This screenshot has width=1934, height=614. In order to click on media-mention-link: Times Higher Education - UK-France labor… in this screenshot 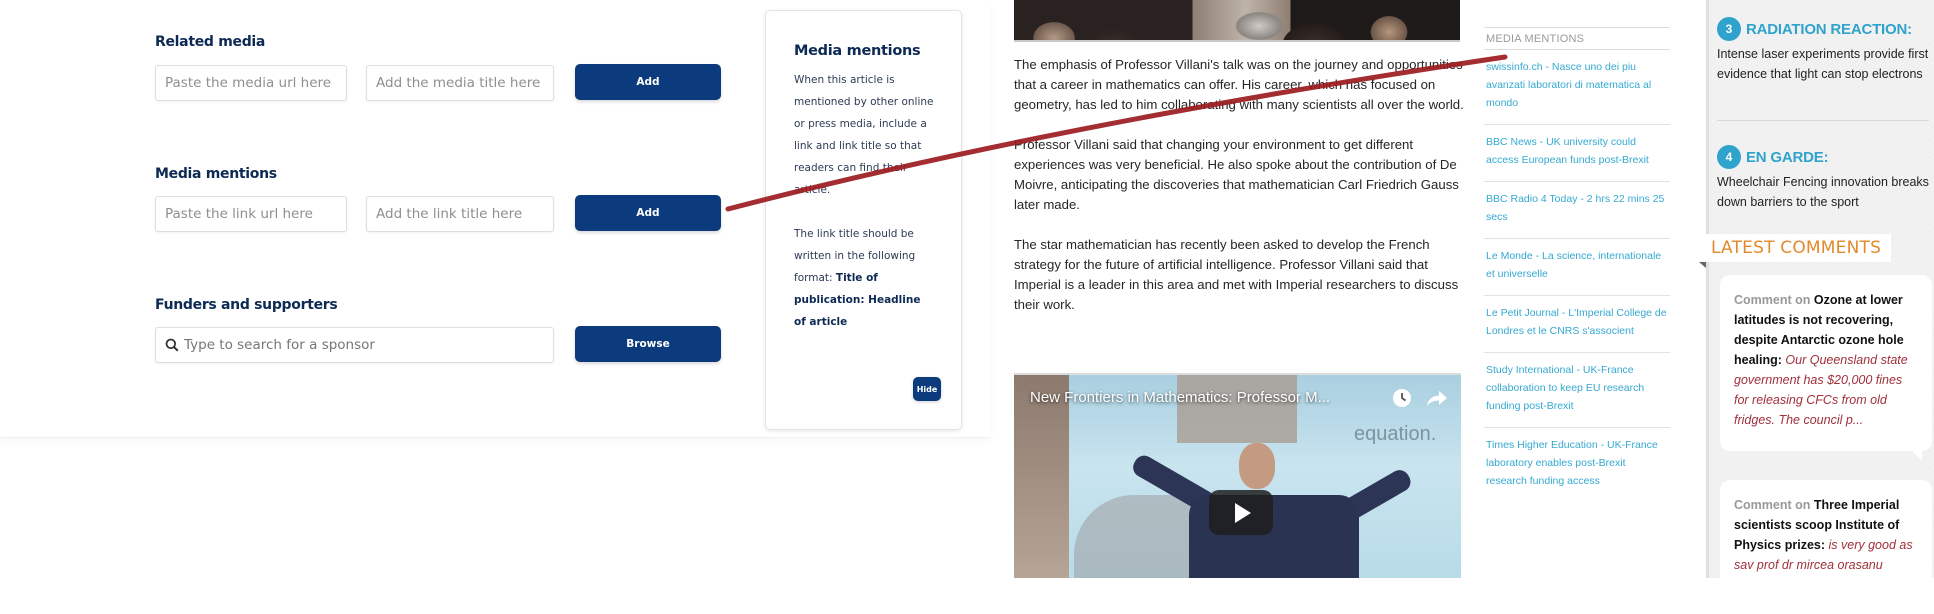, I will do `click(1577, 465)`.